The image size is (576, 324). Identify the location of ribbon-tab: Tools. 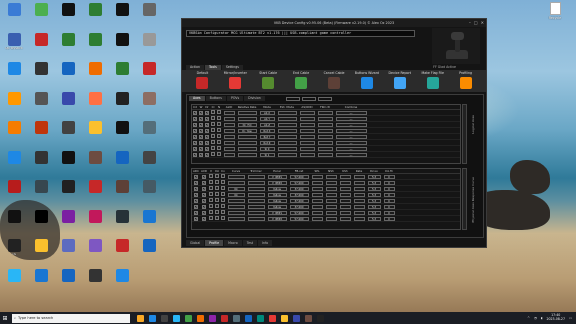
(212, 67).